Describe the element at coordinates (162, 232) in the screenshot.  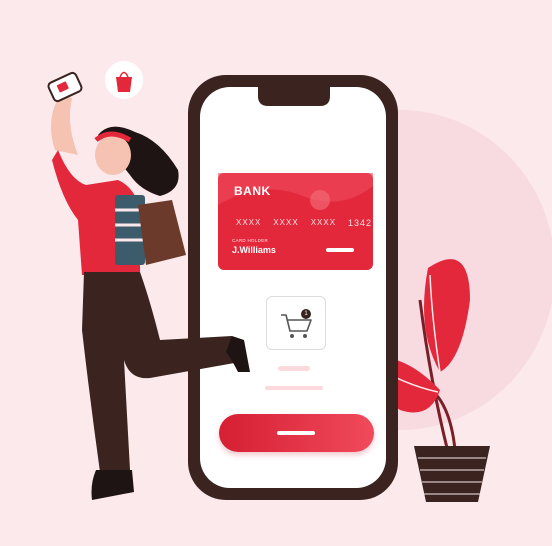
I see `brown-bag` at that location.